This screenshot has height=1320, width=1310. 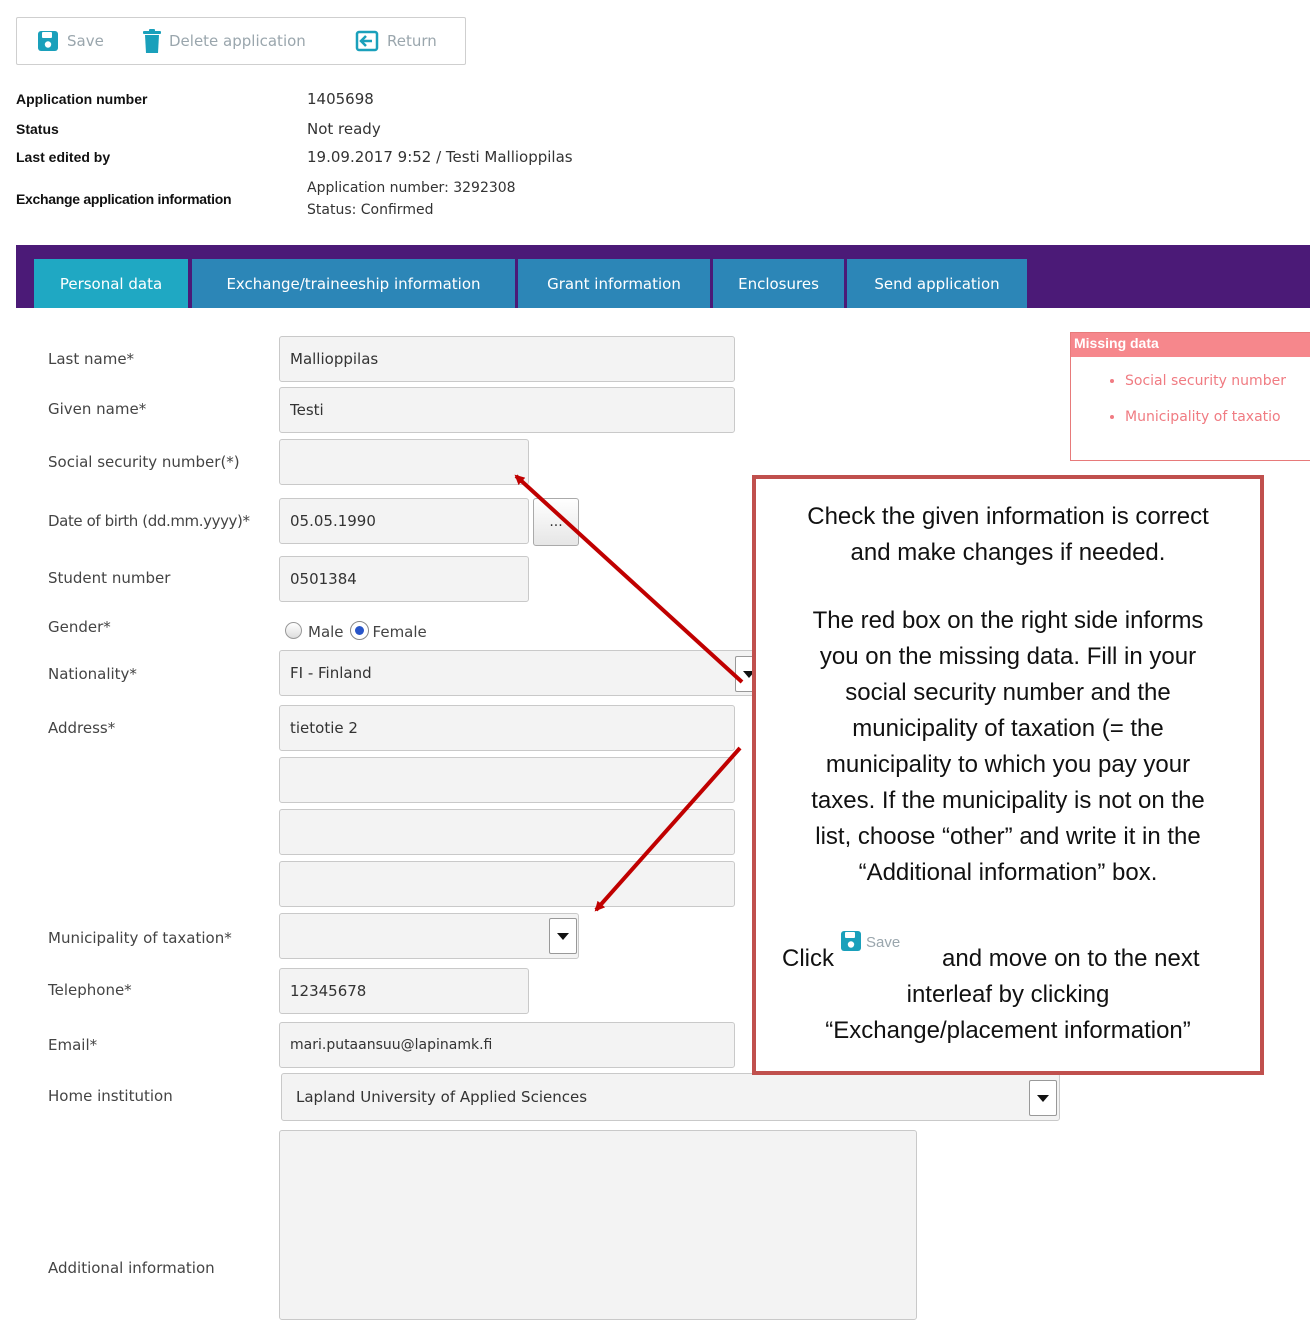 I want to click on callout-line: municipality of taxation (= the, so click(x=1008, y=728).